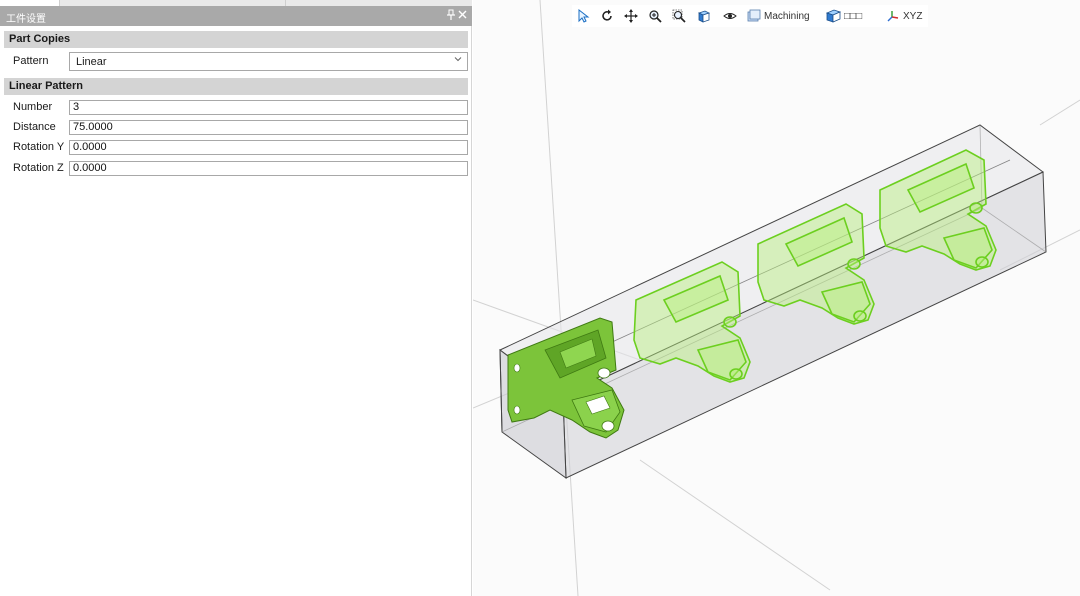 Image resolution: width=1080 pixels, height=596 pixels. What do you see at coordinates (91, 62) in the screenshot?
I see `pattern-select-value: Linear` at bounding box center [91, 62].